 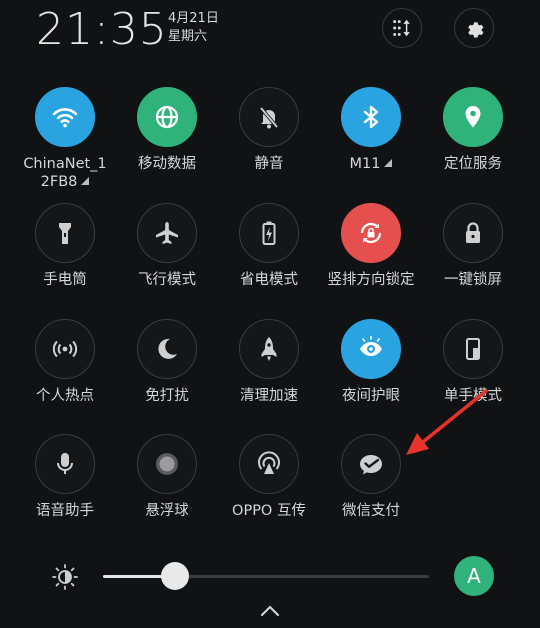 I want to click on brightness-slider-thumb, so click(x=174, y=576).